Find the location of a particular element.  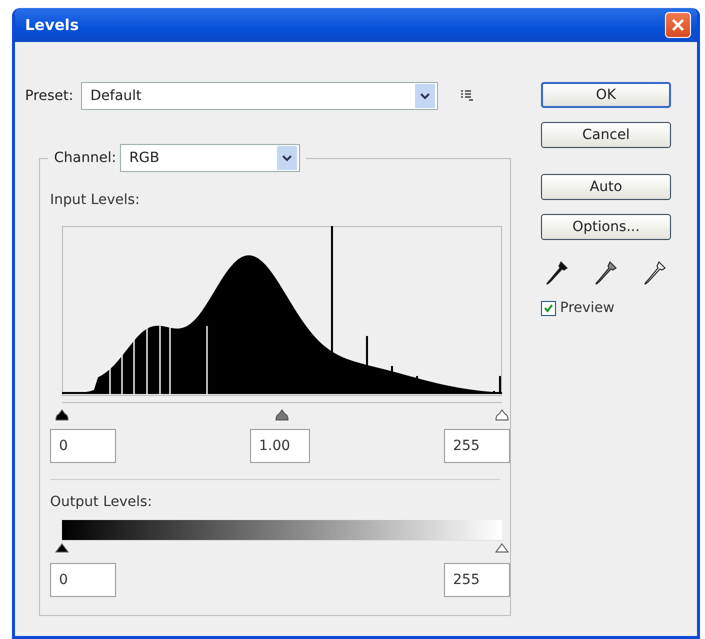

channel-dropdown: RGB is located at coordinates (210, 158).